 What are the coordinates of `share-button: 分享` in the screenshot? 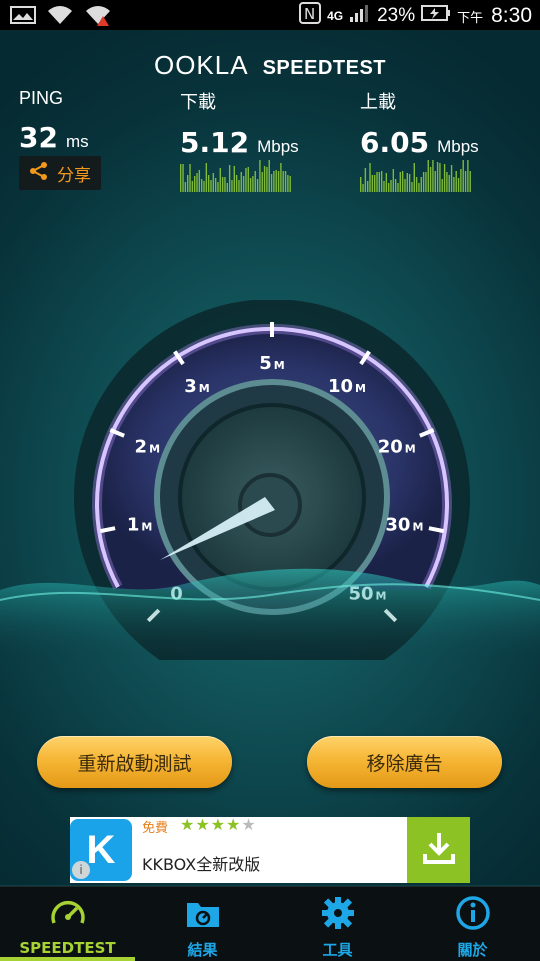 It's located at (60, 173).